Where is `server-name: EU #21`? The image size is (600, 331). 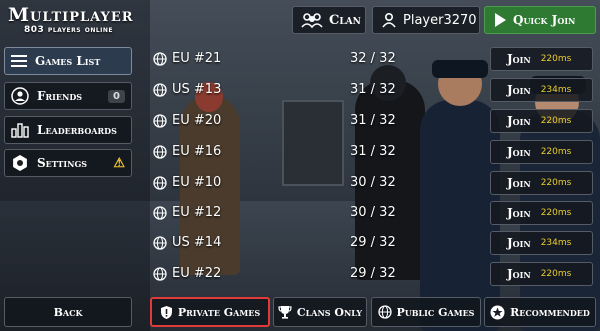
server-name: EU #21 is located at coordinates (197, 58).